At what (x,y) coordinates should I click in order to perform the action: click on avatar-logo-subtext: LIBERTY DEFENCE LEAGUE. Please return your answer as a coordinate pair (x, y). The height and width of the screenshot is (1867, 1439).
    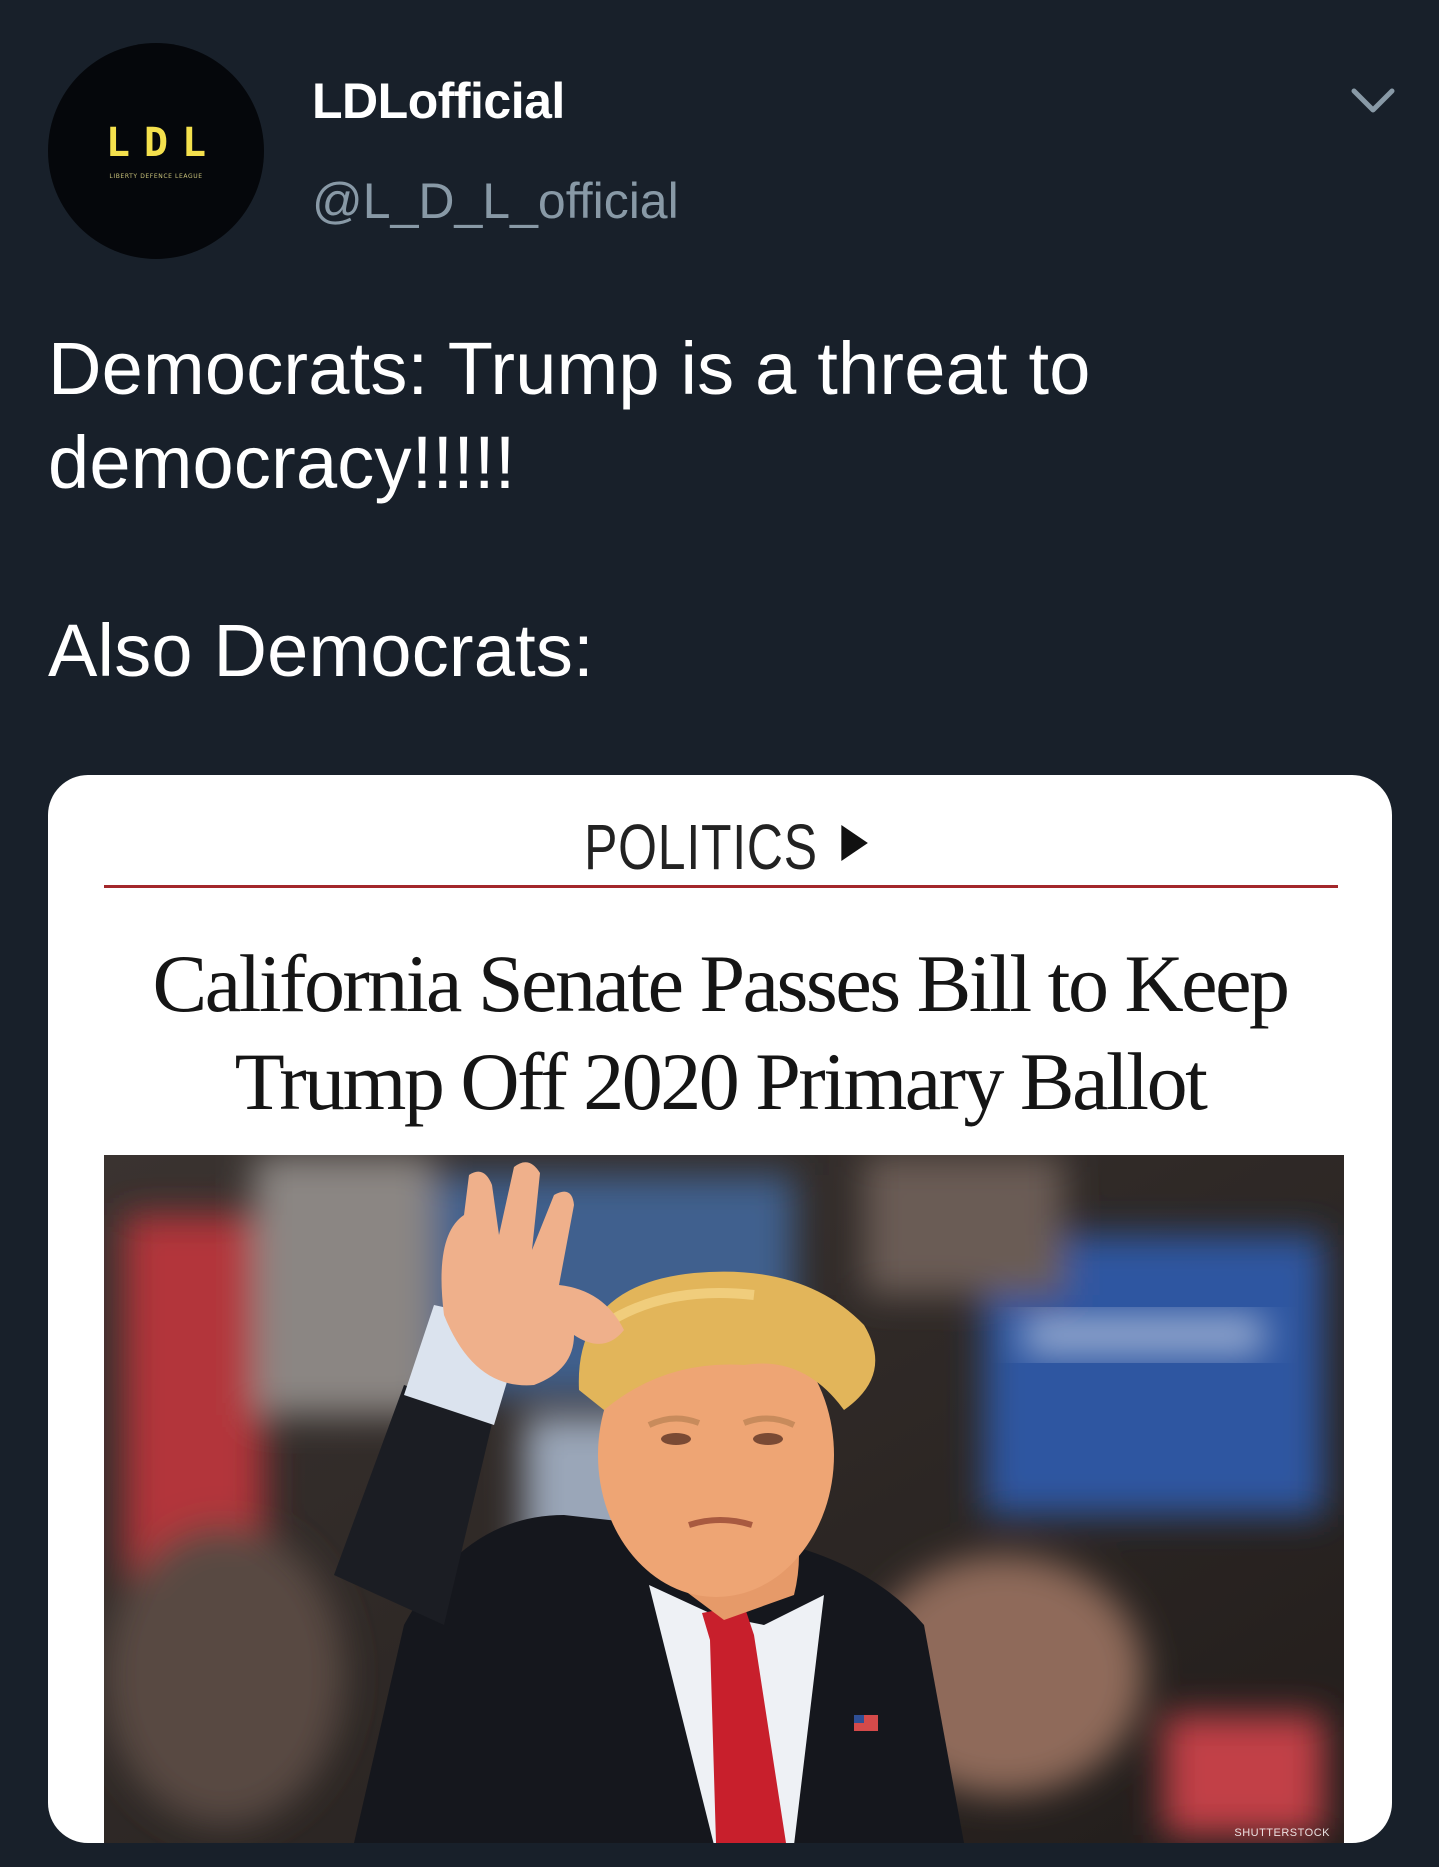
    Looking at the image, I should click on (156, 176).